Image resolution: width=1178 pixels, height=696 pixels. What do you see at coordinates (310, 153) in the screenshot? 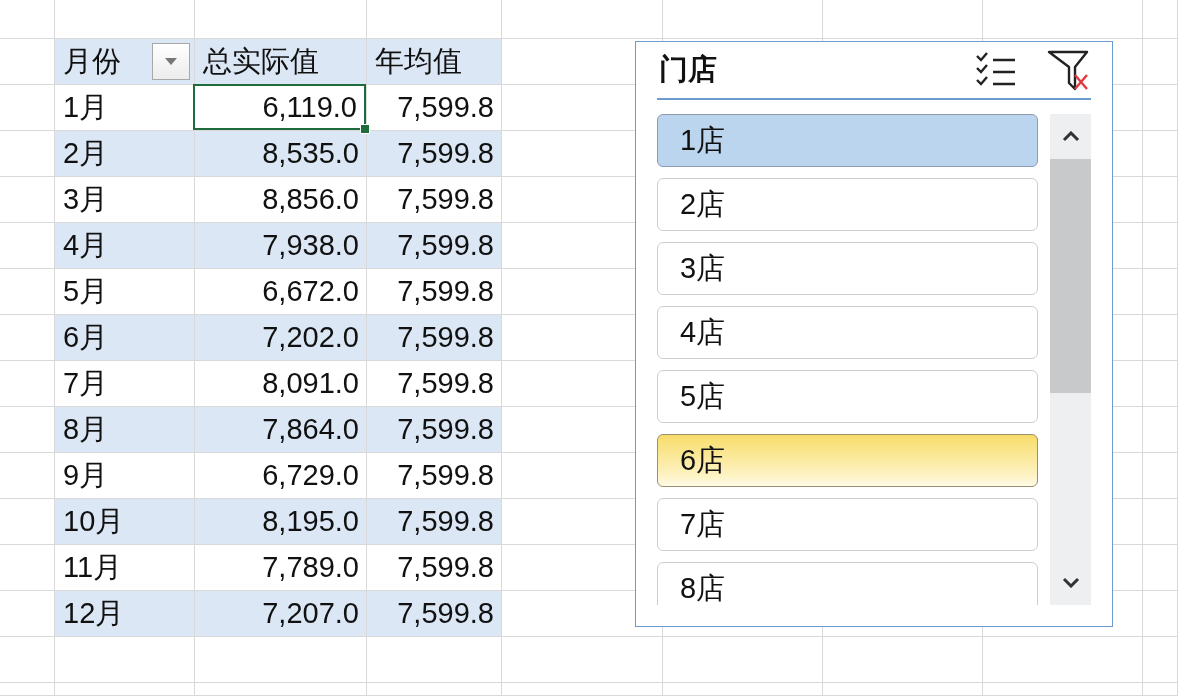
I see `table-cell-text: 8,535.0` at bounding box center [310, 153].